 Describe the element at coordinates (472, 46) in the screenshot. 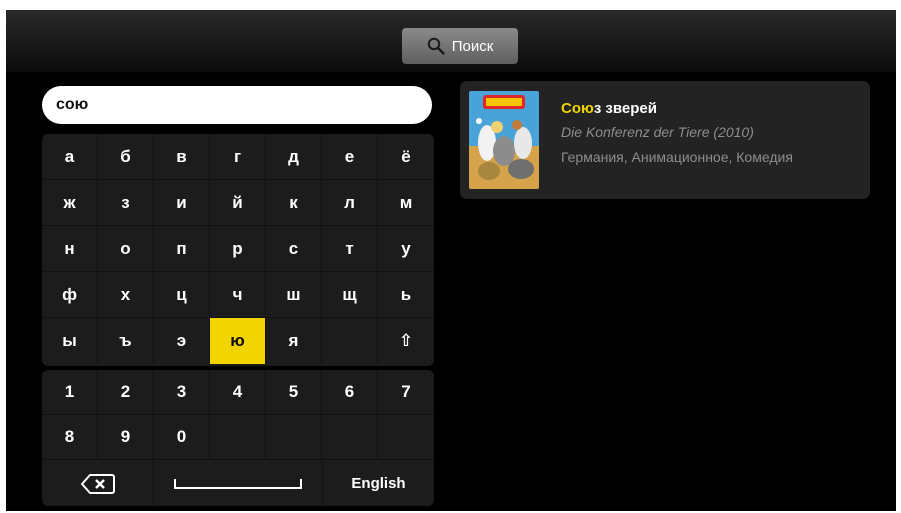

I see `search-button-label: Поиск` at that location.